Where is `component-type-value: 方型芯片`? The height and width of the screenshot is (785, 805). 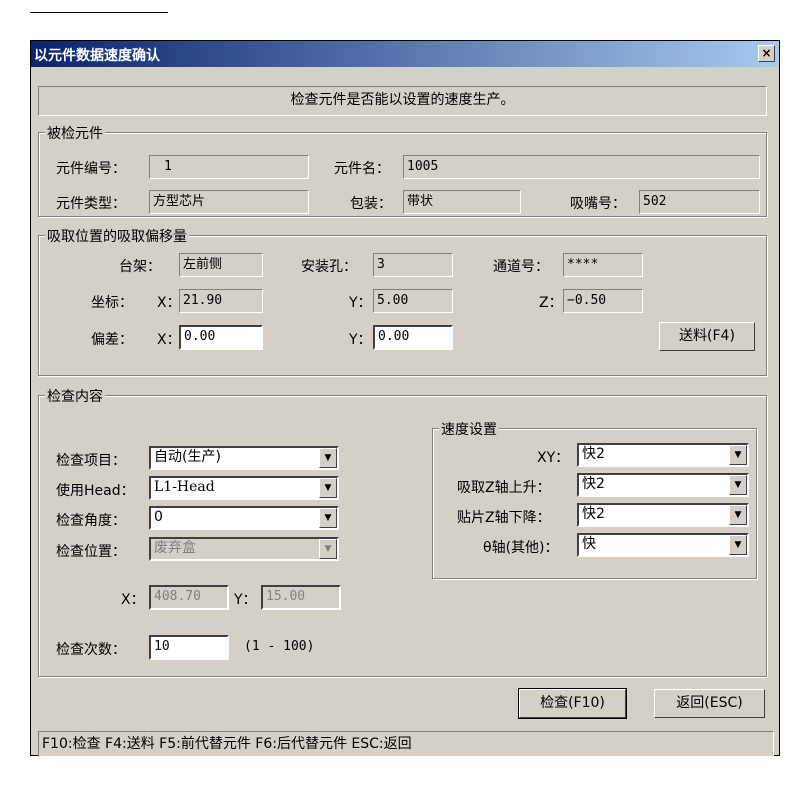 component-type-value: 方型芯片 is located at coordinates (229, 202).